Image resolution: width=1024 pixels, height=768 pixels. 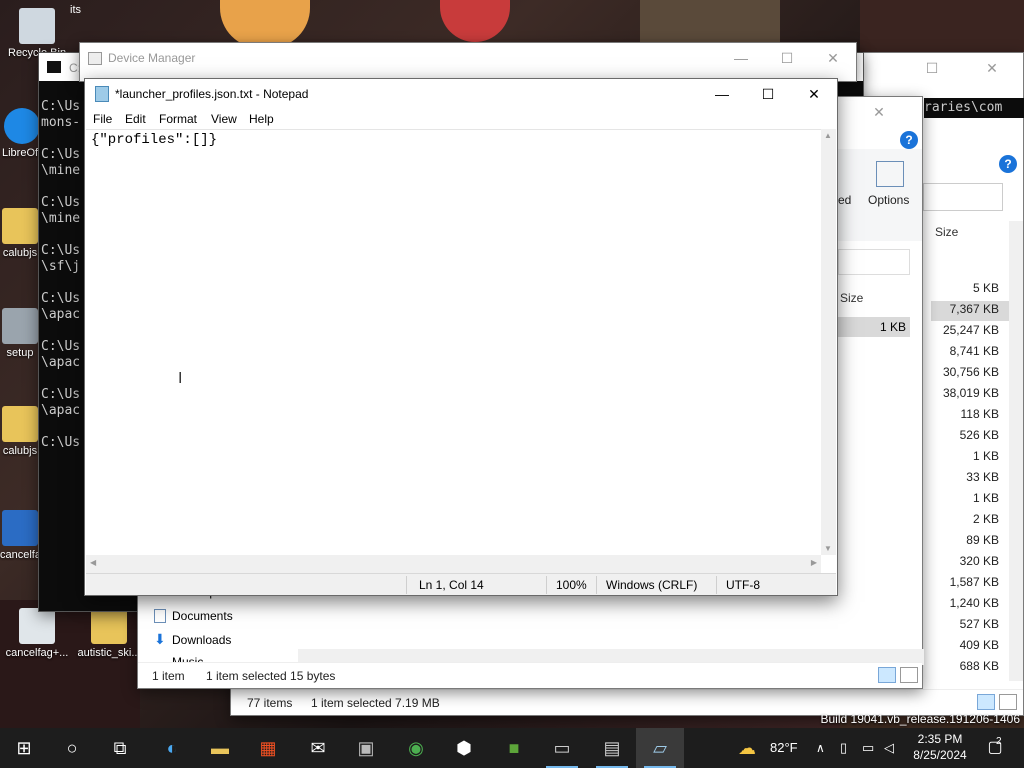 What do you see at coordinates (20, 451) in the screenshot?
I see `desktop-icon-label: calubjs` at bounding box center [20, 451].